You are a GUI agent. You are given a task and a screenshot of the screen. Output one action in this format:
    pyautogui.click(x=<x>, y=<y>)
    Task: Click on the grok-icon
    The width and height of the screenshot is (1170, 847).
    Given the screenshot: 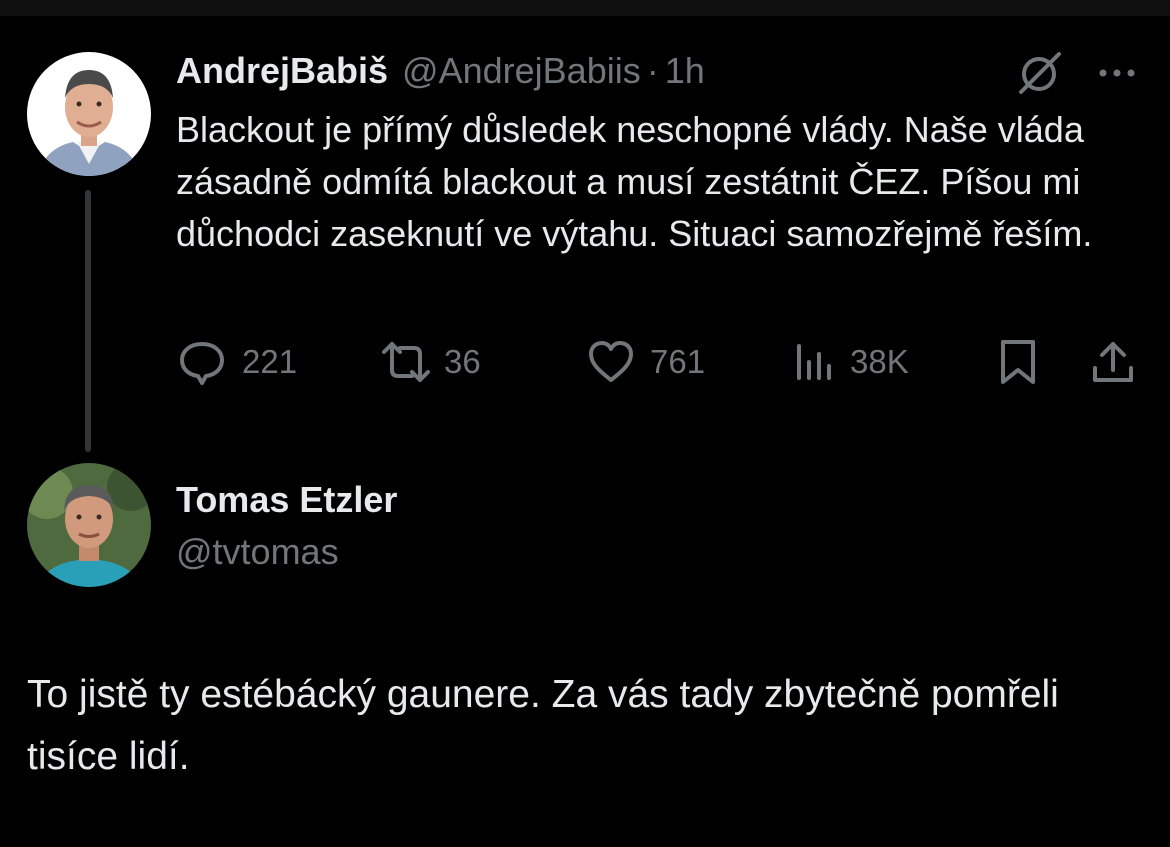 What is the action you would take?
    pyautogui.click(x=1039, y=74)
    